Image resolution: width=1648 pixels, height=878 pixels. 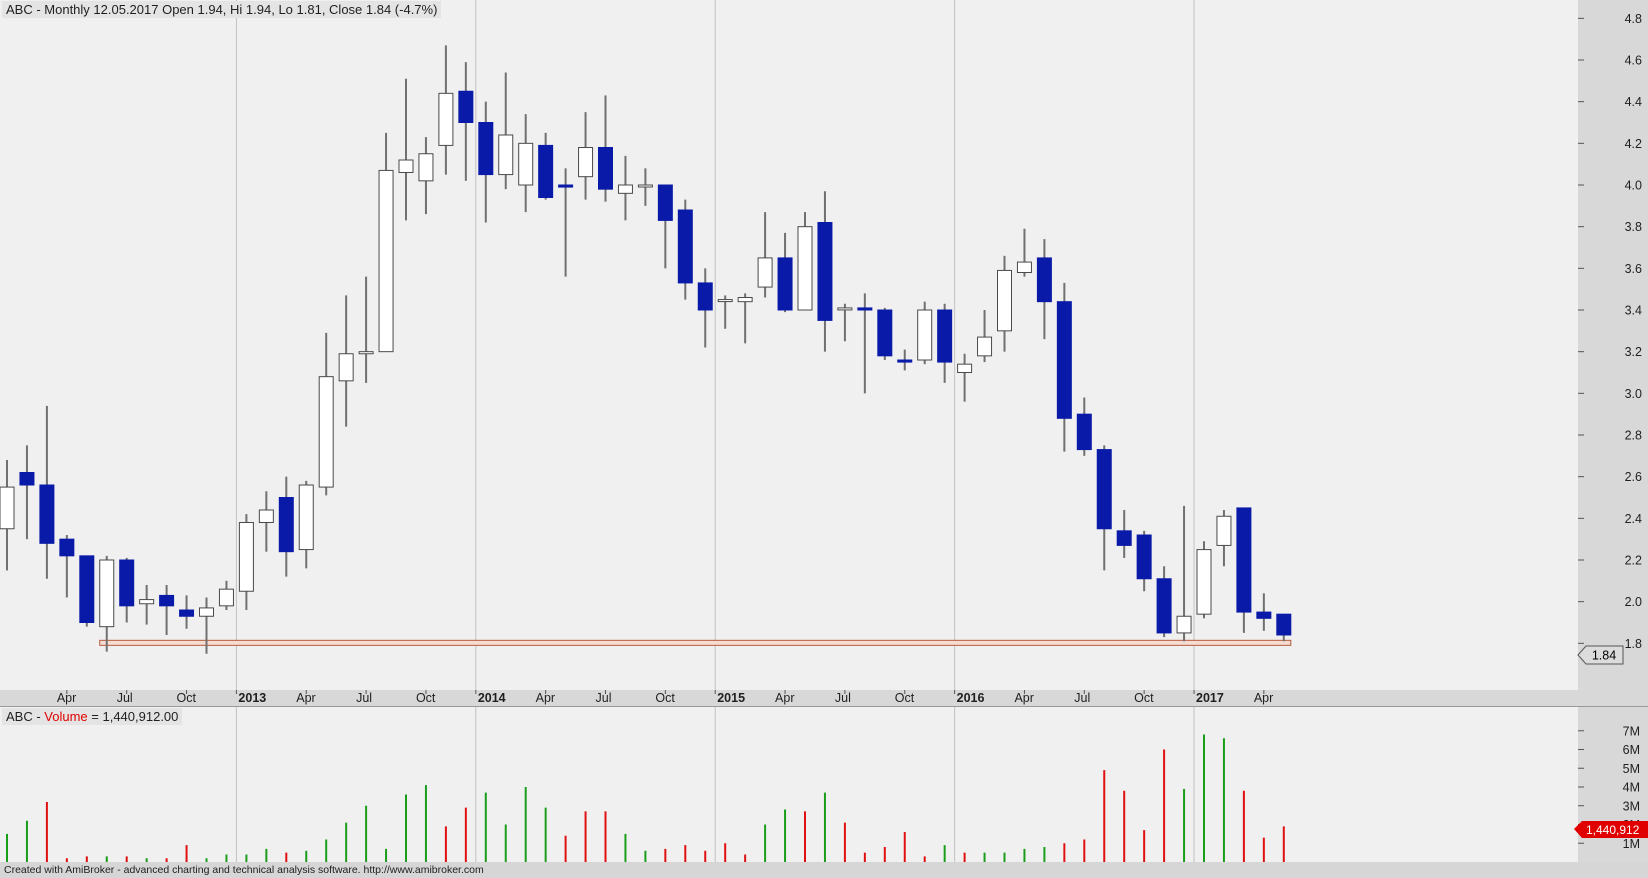 I want to click on volume-tick-label: 3M, so click(x=1631, y=806).